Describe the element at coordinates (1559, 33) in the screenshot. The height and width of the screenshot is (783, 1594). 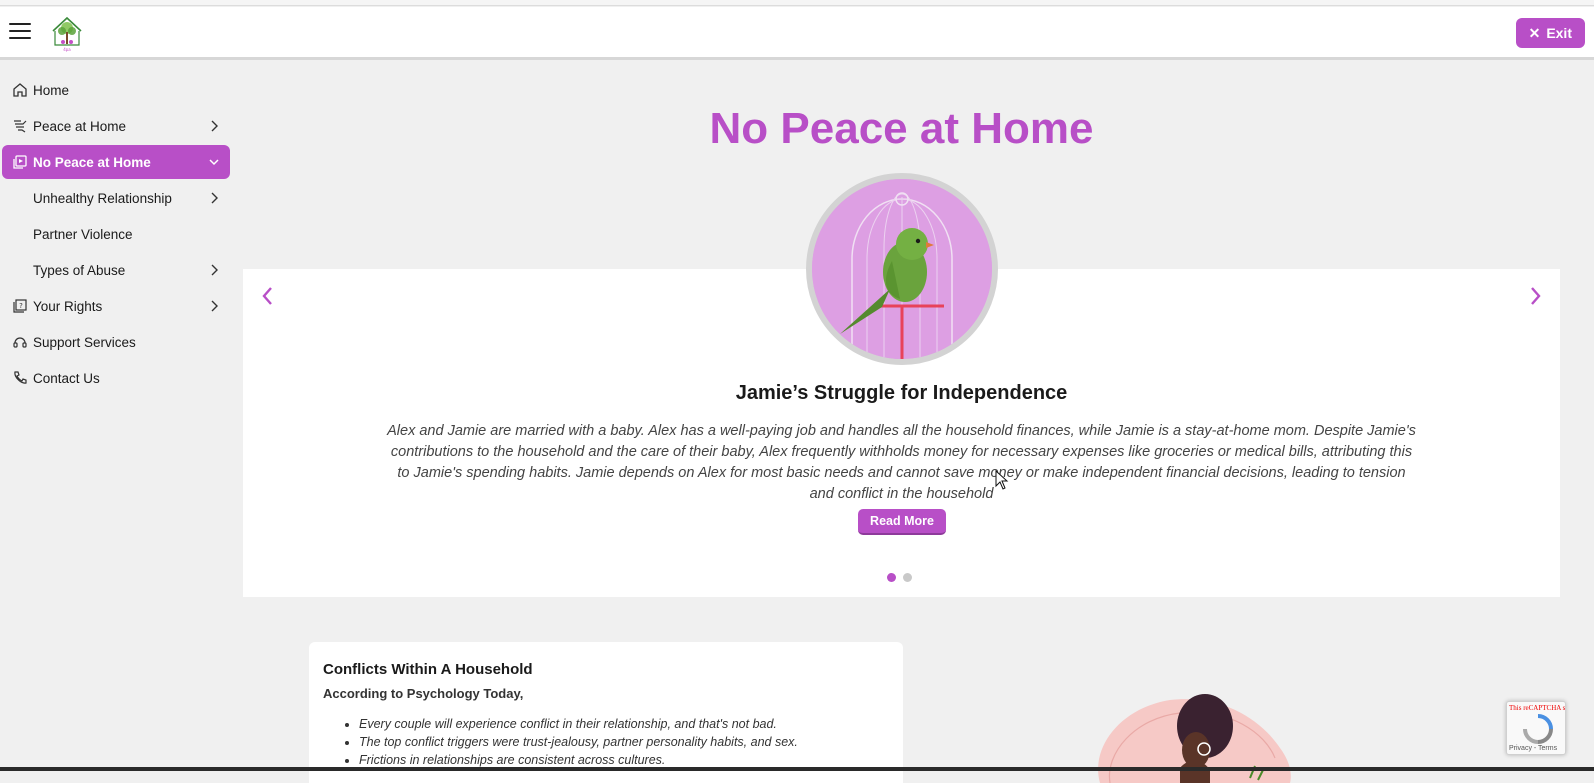
I see `exit-label: Exit` at that location.